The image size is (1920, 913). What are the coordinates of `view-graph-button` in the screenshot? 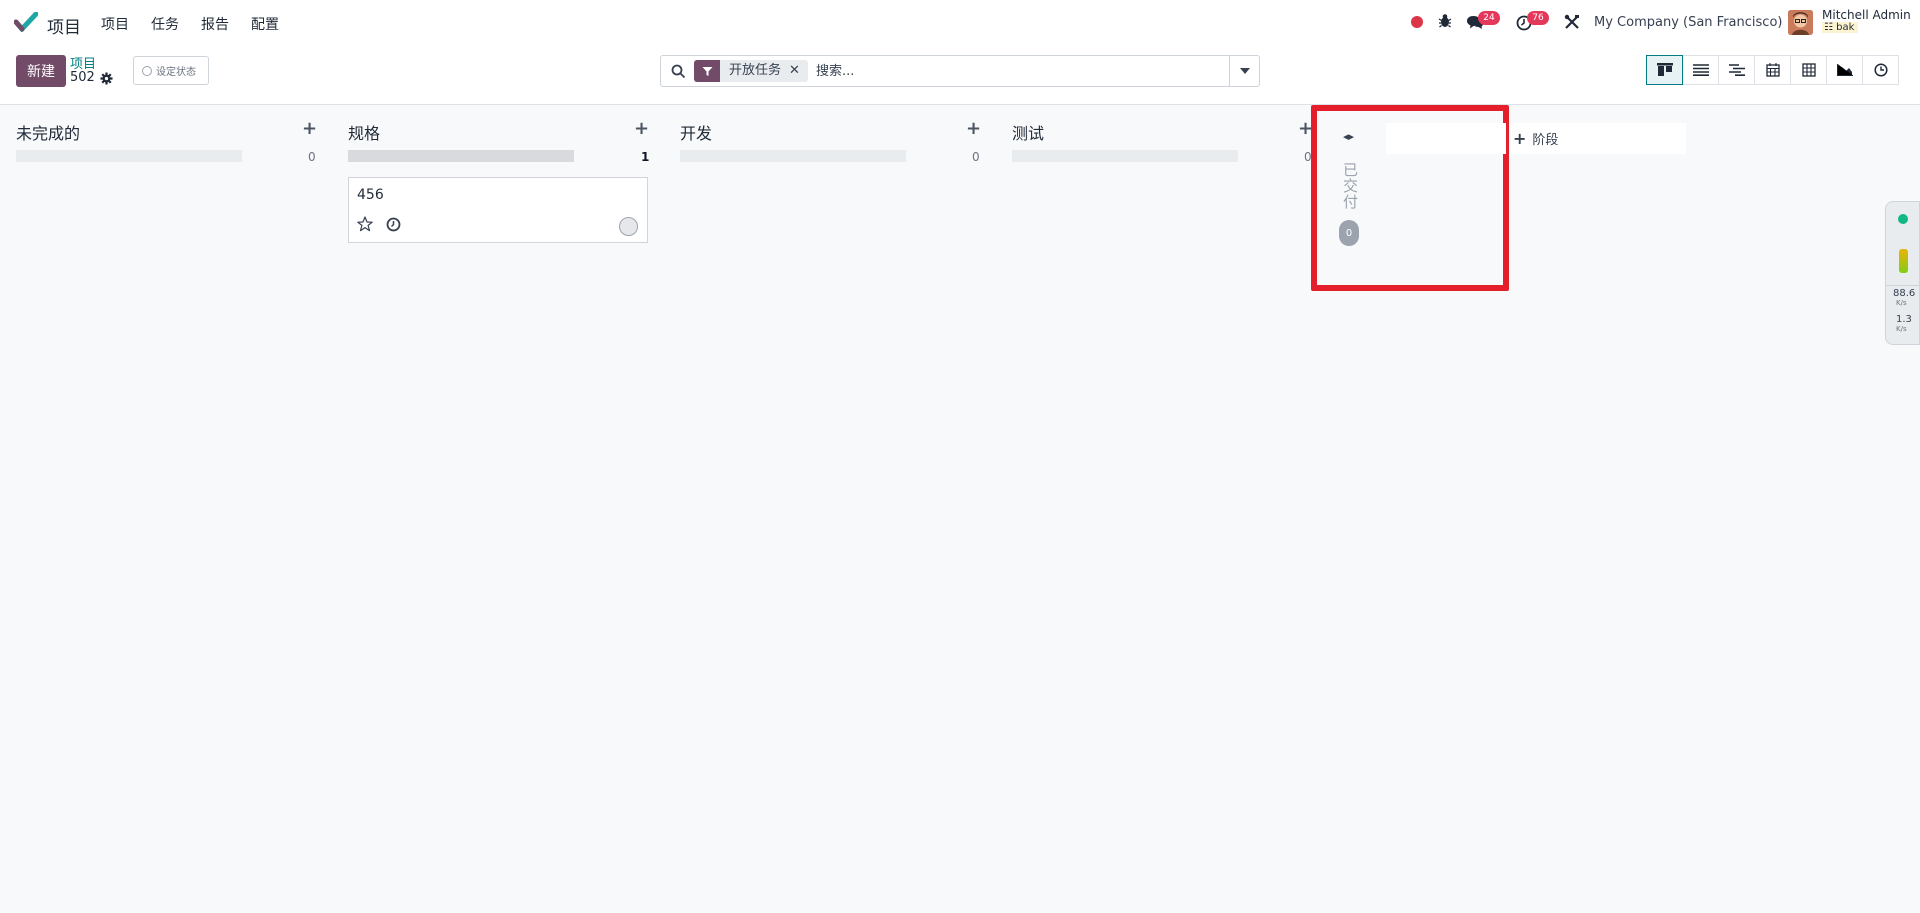 It's located at (1844, 70).